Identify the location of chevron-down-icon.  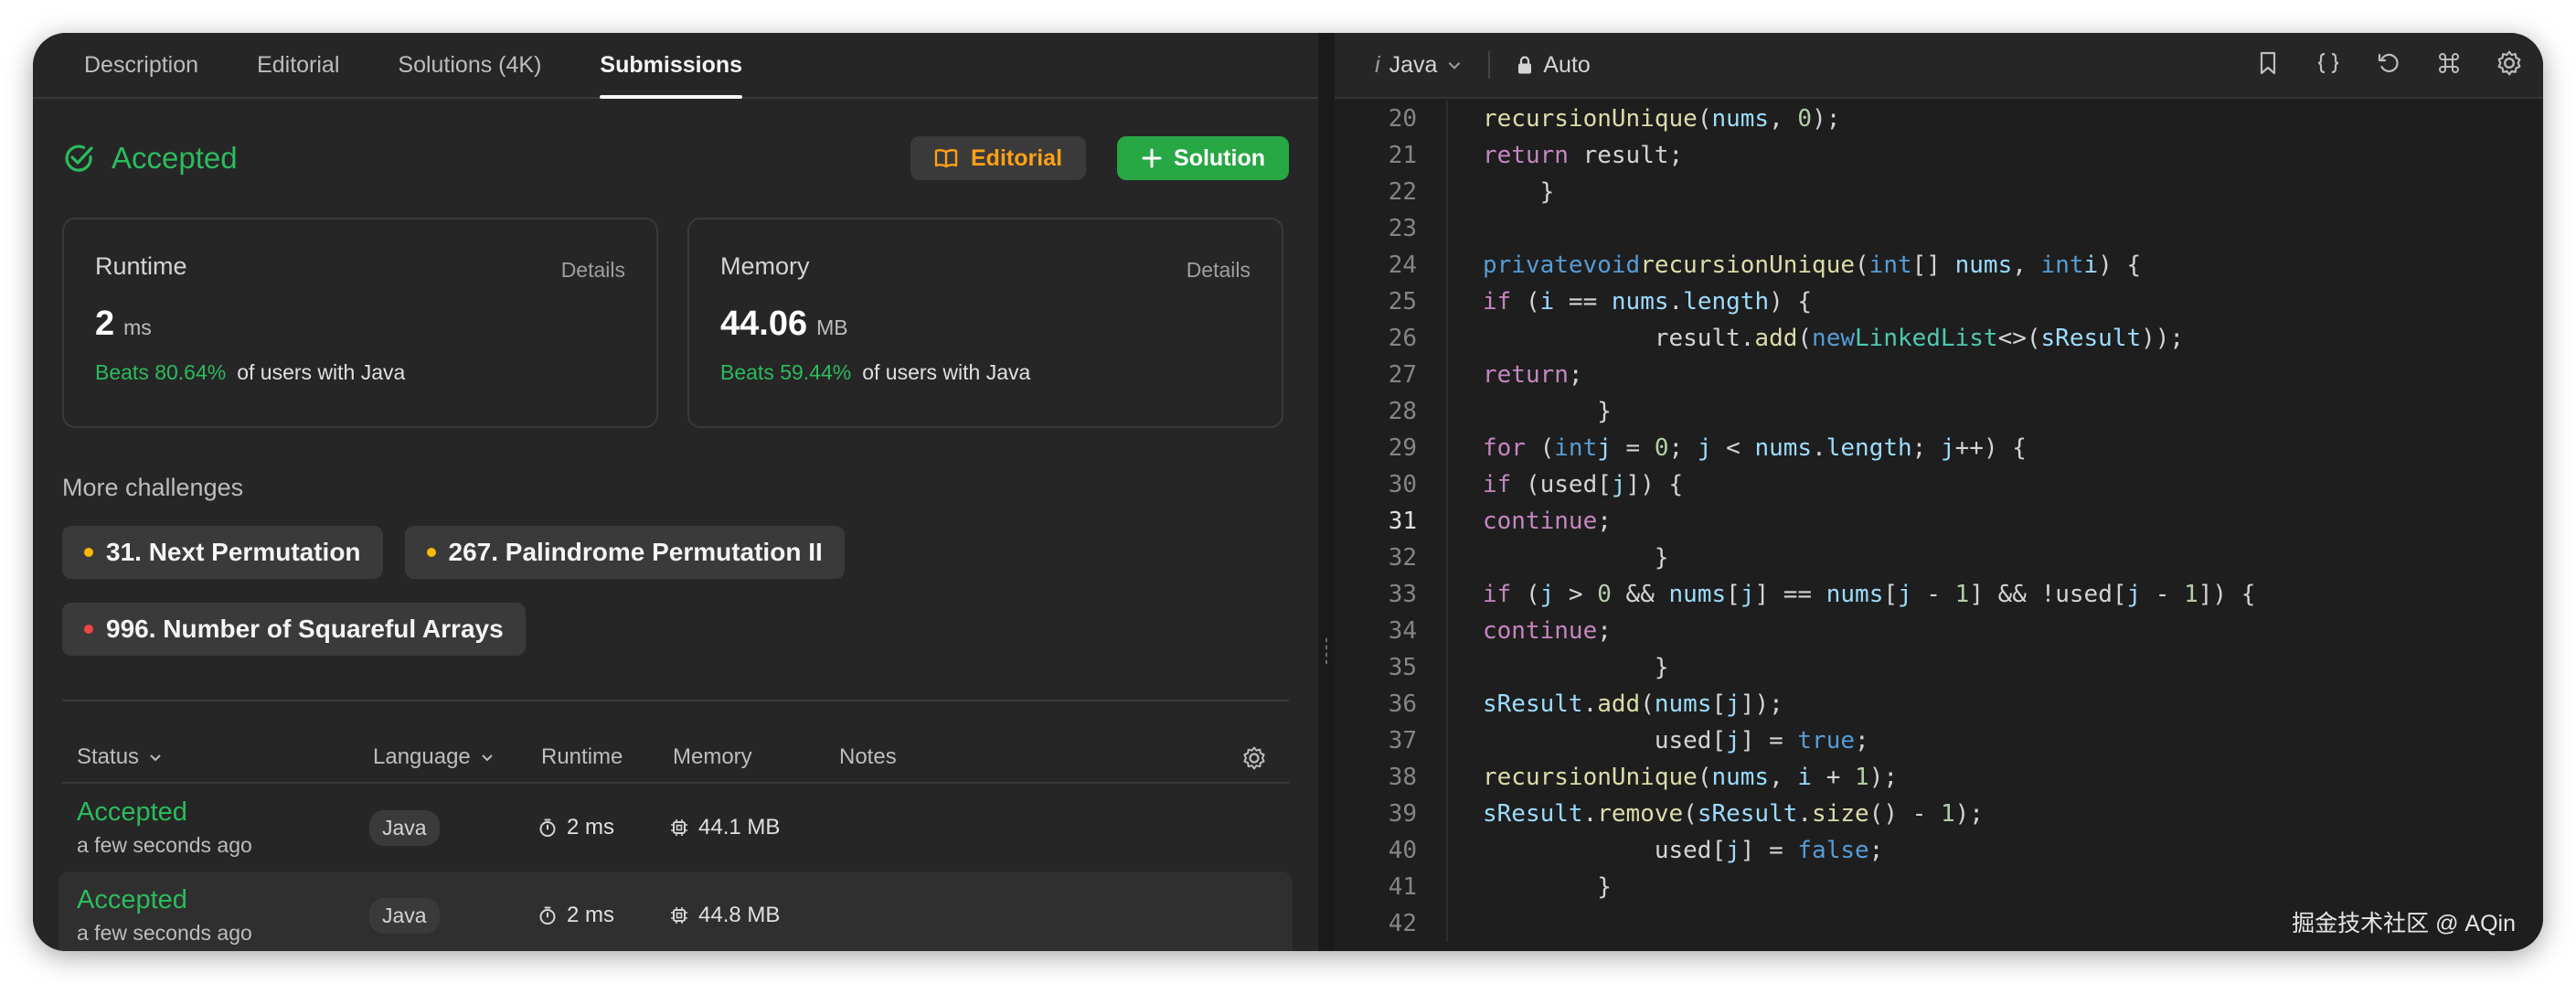
(1454, 65).